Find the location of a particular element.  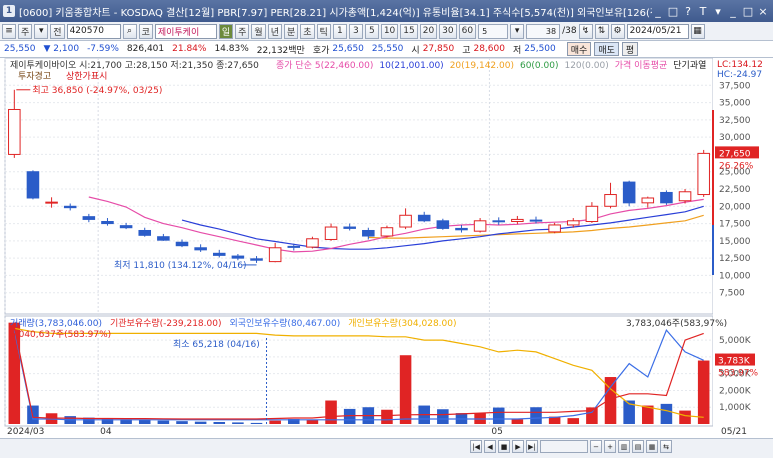

app-icon: 1 is located at coordinates (9, 11).